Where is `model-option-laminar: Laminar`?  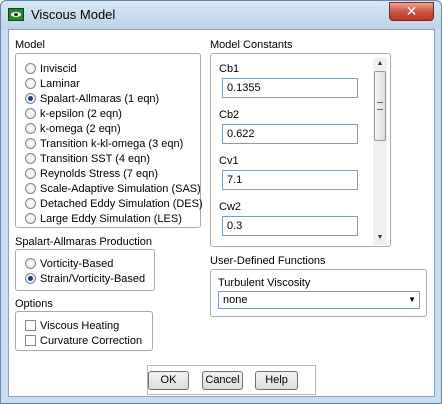 model-option-laminar: Laminar is located at coordinates (52, 83).